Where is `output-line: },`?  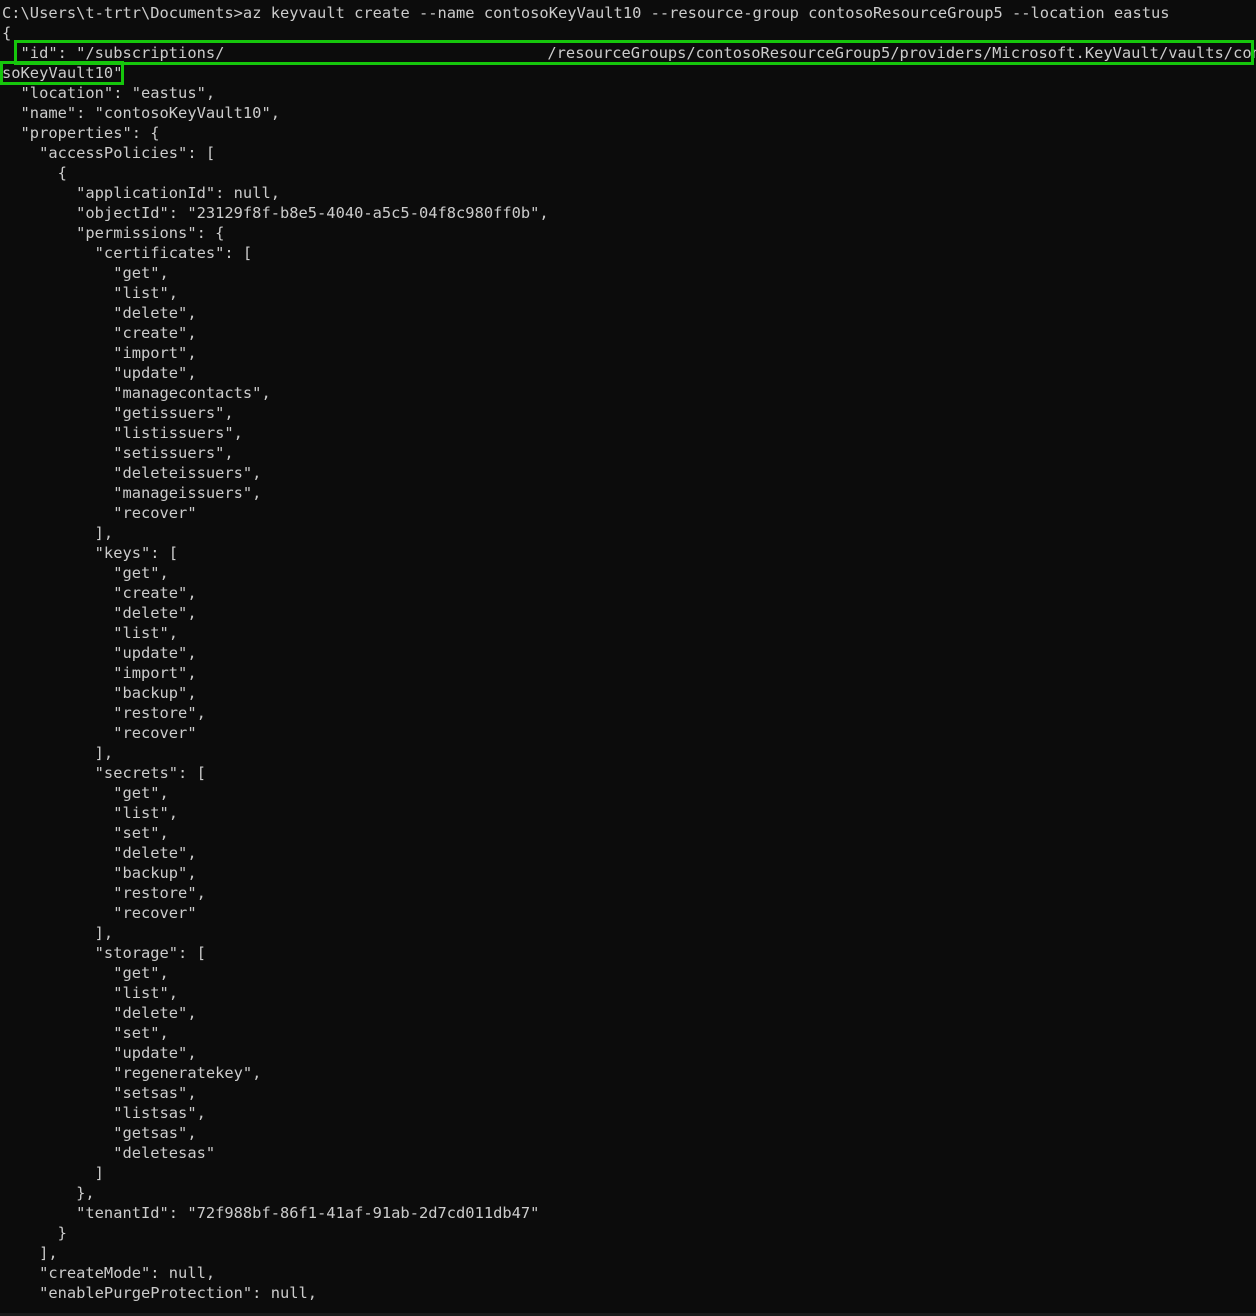
output-line: }, is located at coordinates (48, 1193).